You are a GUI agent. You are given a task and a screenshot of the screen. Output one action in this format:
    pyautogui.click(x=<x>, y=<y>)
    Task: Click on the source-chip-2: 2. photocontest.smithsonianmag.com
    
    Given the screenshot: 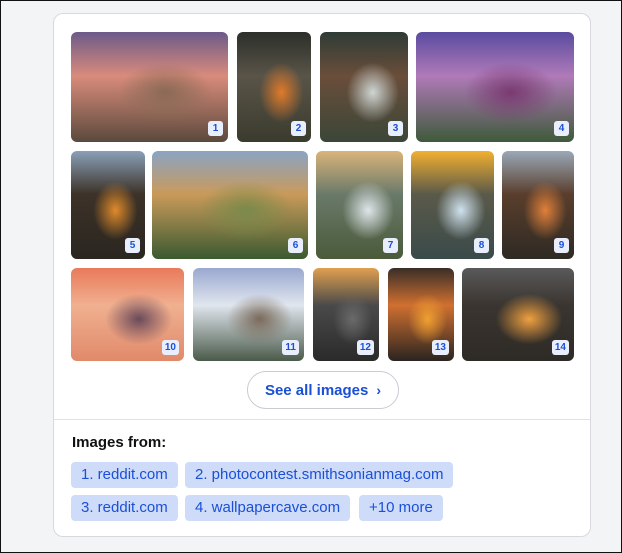 What is the action you would take?
    pyautogui.click(x=319, y=475)
    